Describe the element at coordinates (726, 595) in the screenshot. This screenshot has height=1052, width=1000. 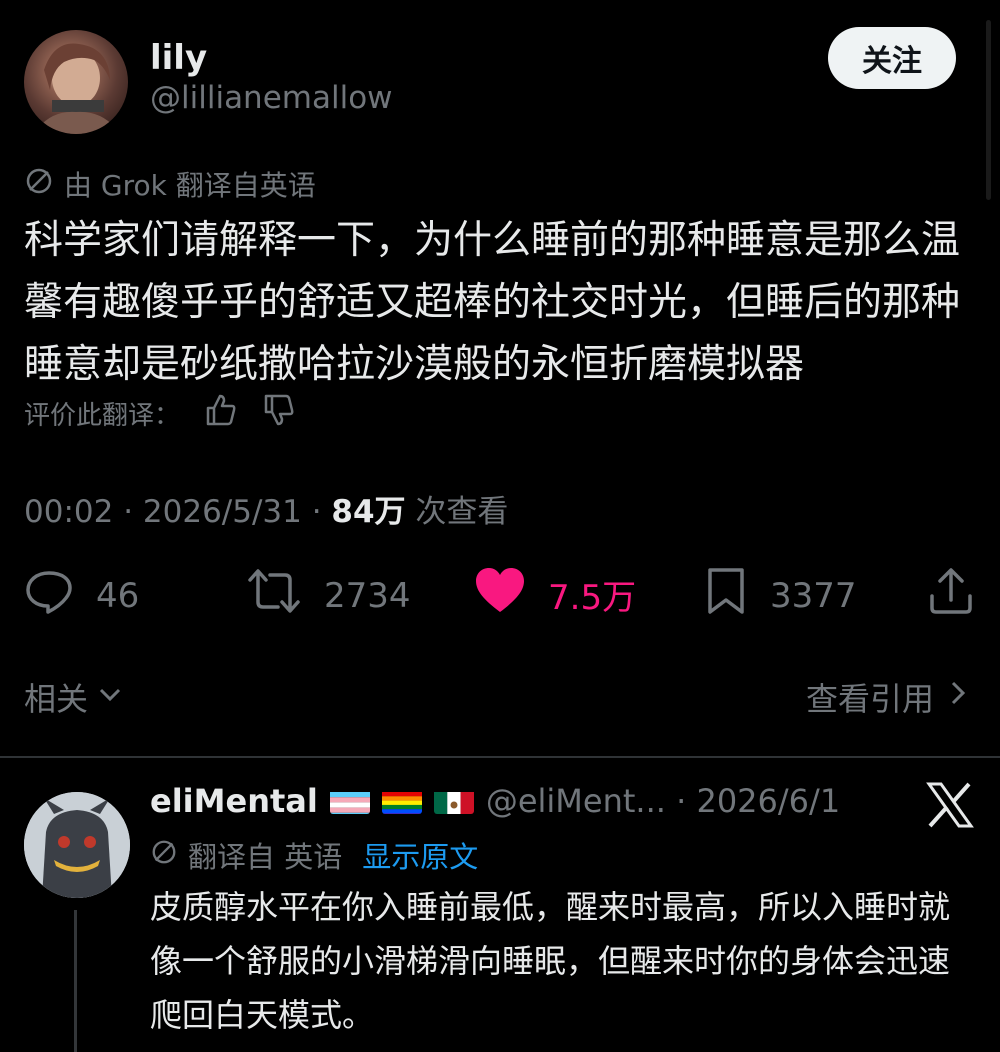
I see `bookmark-icon` at that location.